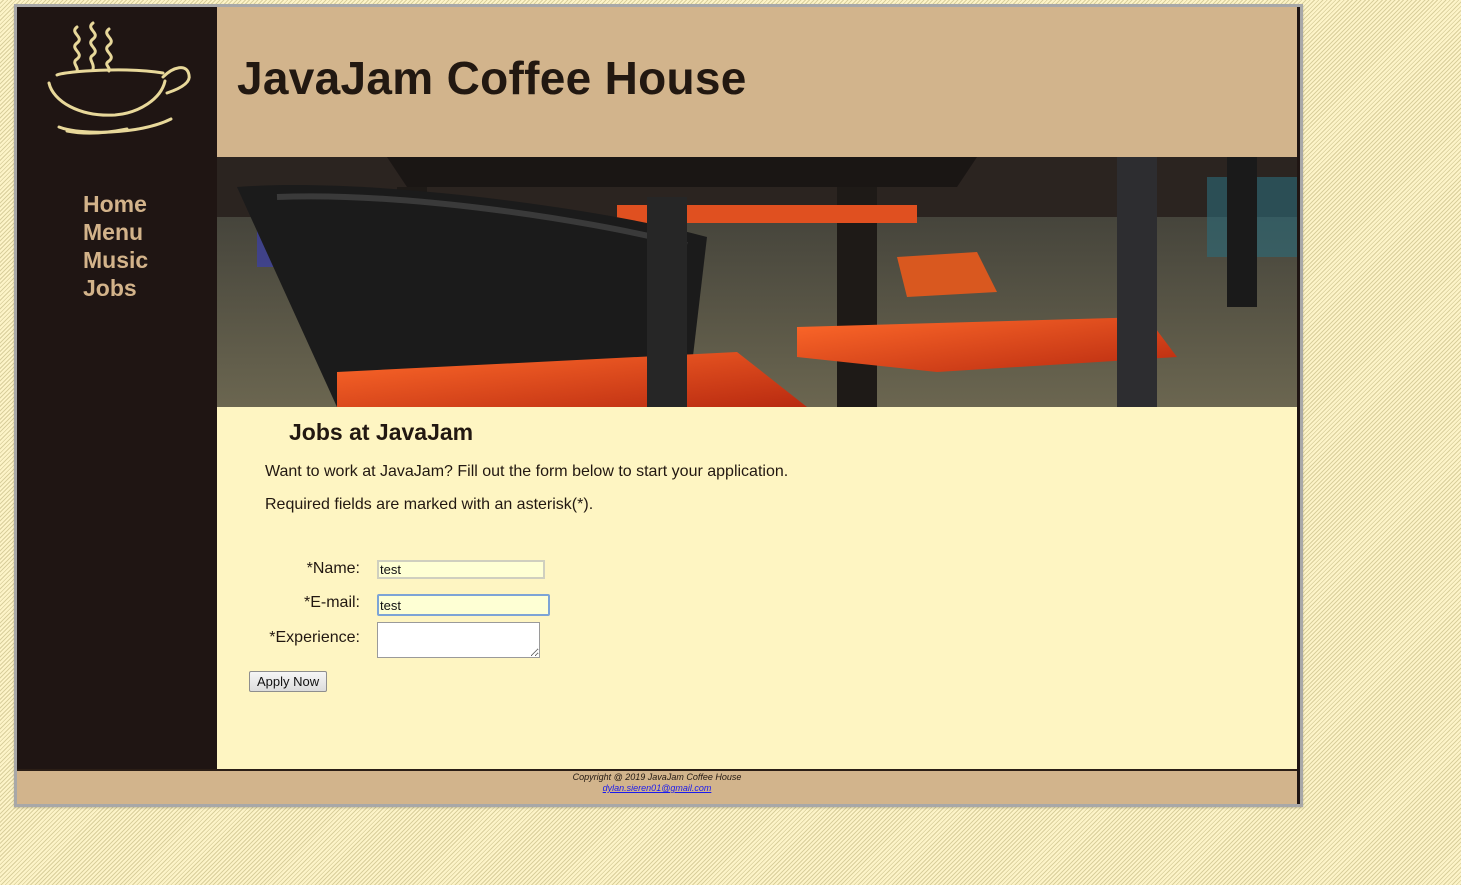  Describe the element at coordinates (463, 605) in the screenshot. I see `email-input` at that location.